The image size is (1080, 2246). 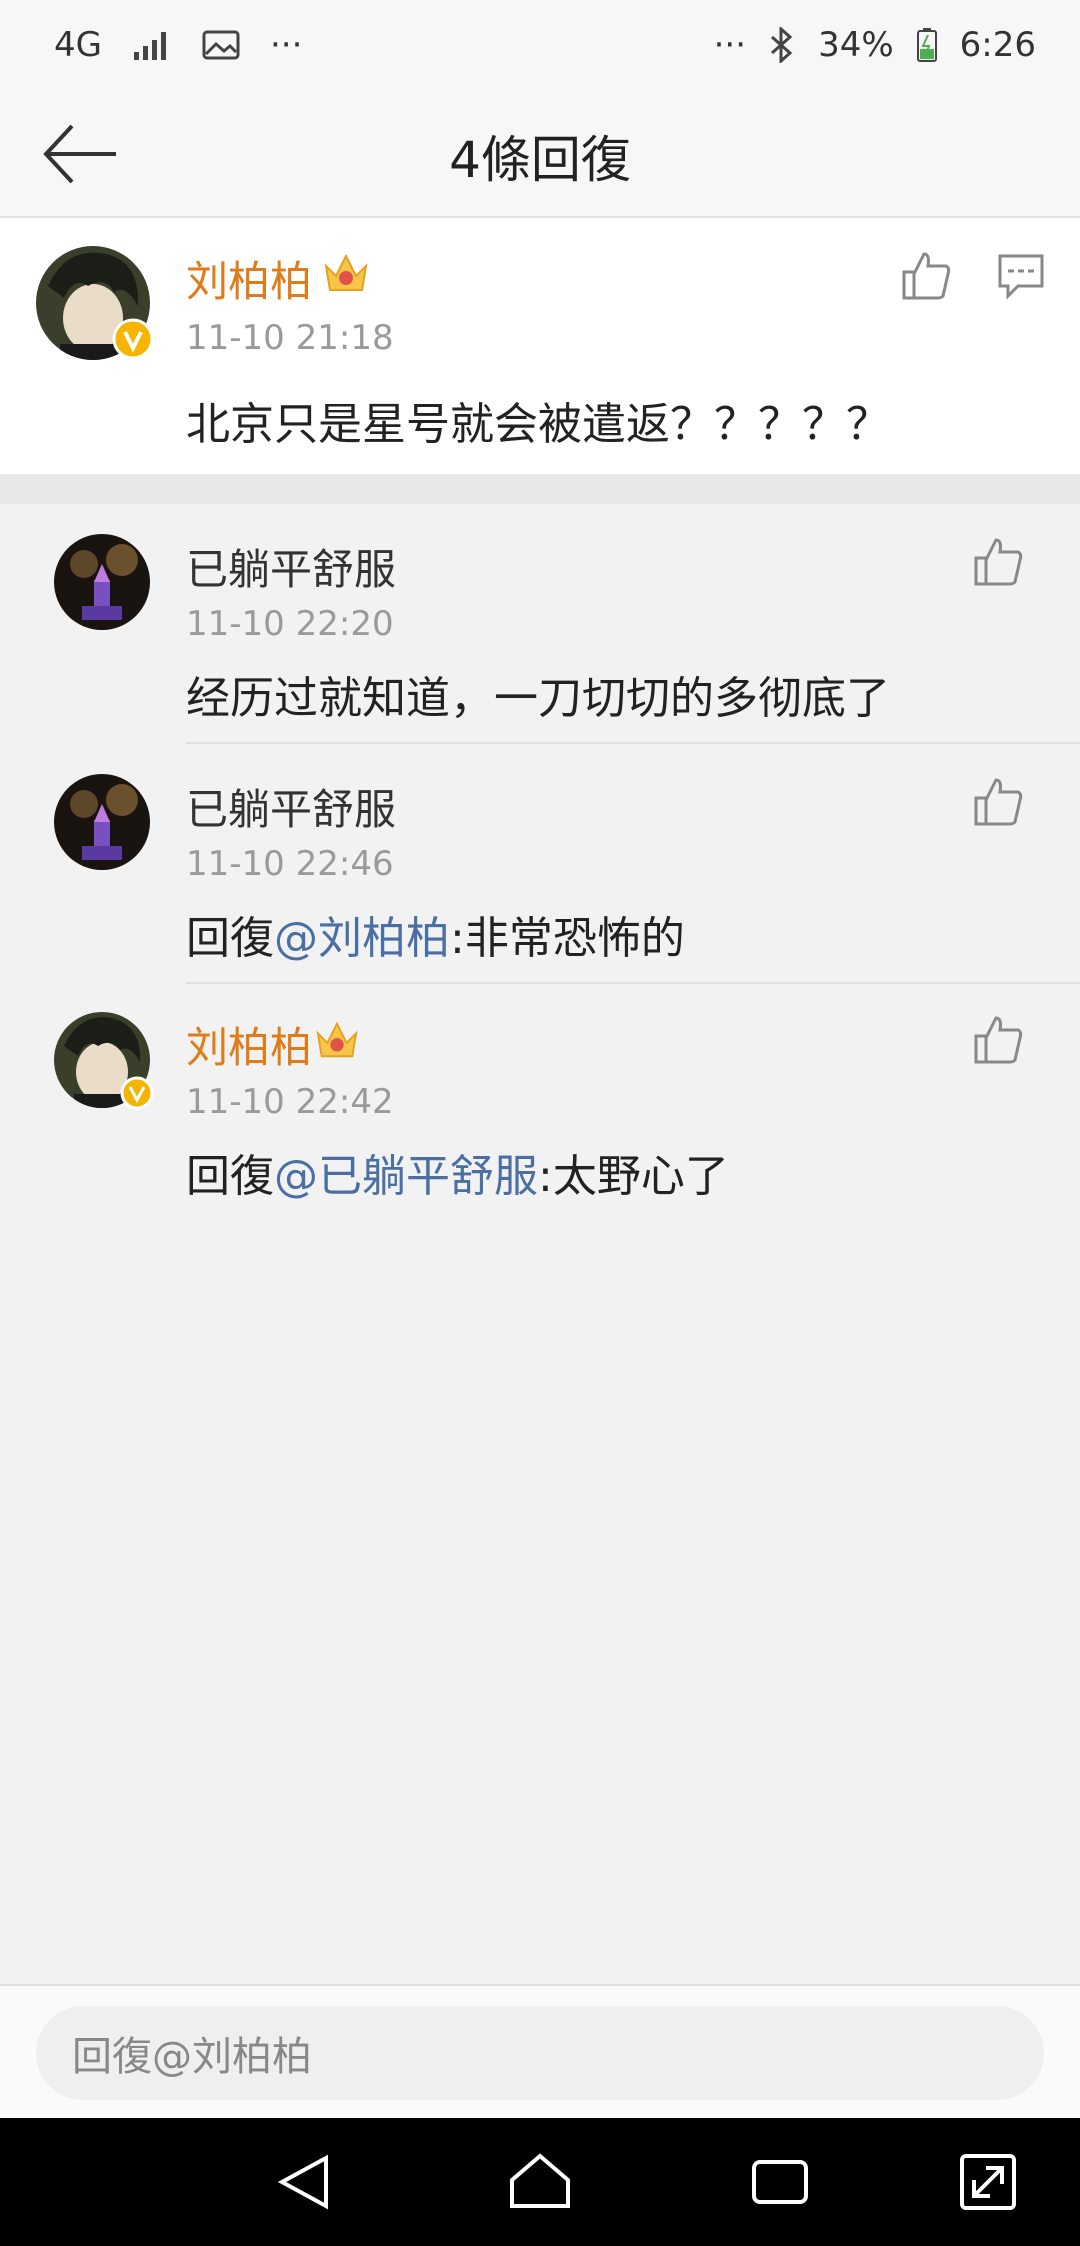 I want to click on comment-text: 北京只是星号就会被遣返？？？？？, so click(x=538, y=424).